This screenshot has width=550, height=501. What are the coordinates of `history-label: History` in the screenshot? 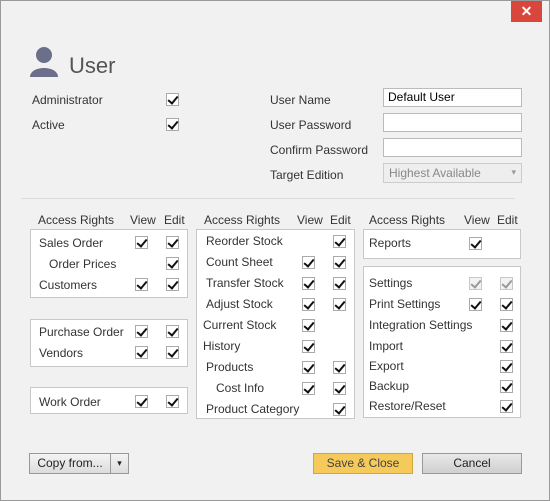 It's located at (222, 346).